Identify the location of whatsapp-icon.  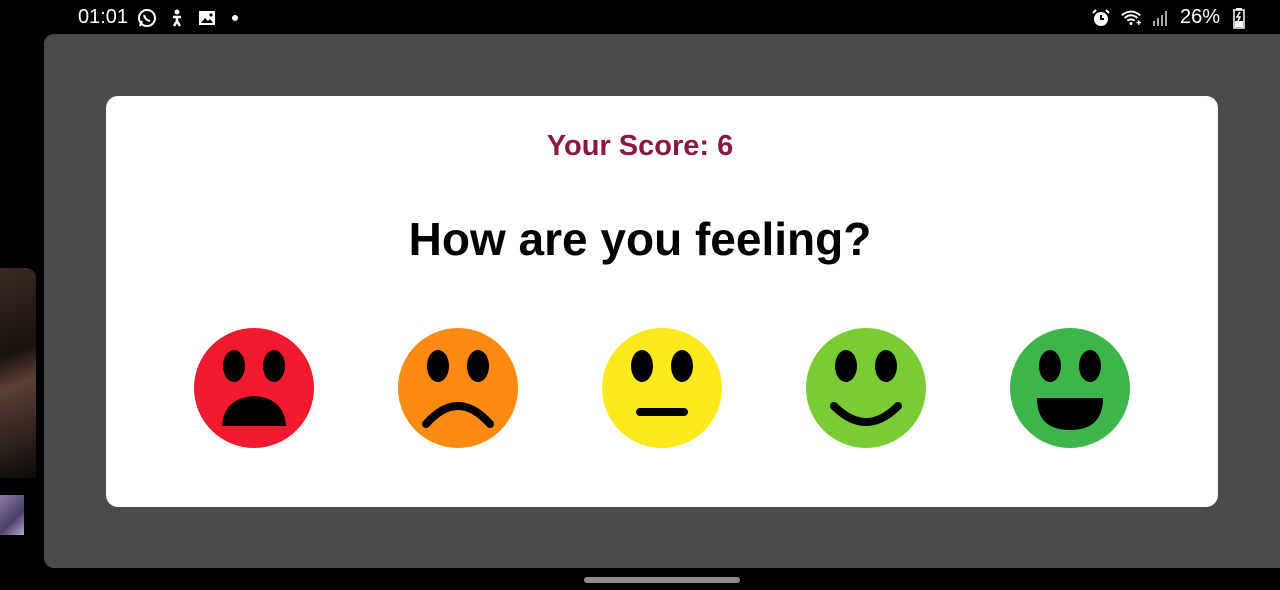
(147, 18).